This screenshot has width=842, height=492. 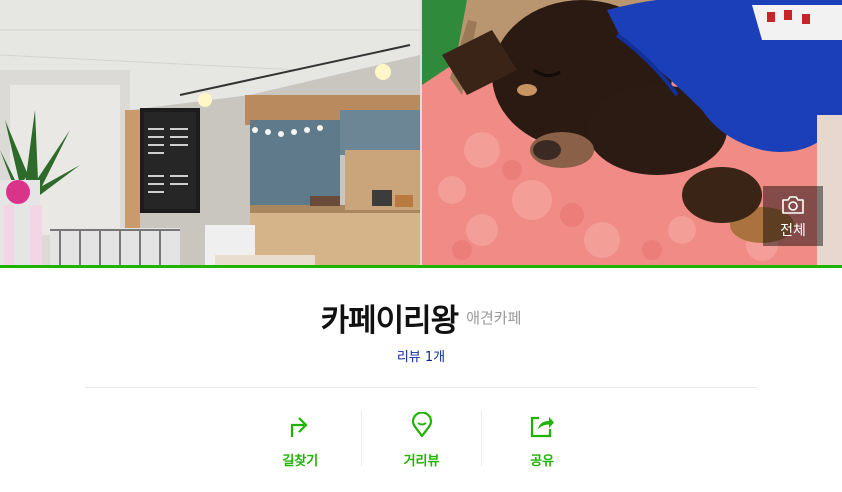 What do you see at coordinates (421, 266) in the screenshot?
I see `accent-divider` at bounding box center [421, 266].